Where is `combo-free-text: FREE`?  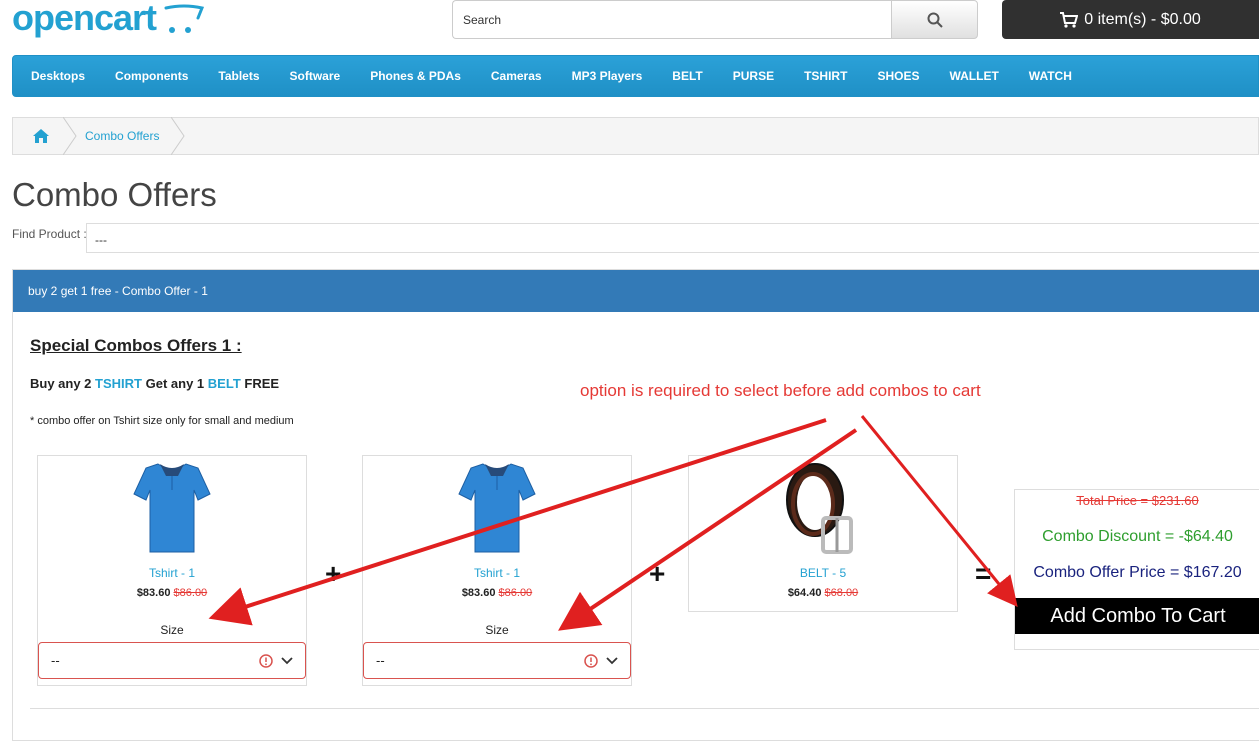
combo-free-text: FREE is located at coordinates (262, 383).